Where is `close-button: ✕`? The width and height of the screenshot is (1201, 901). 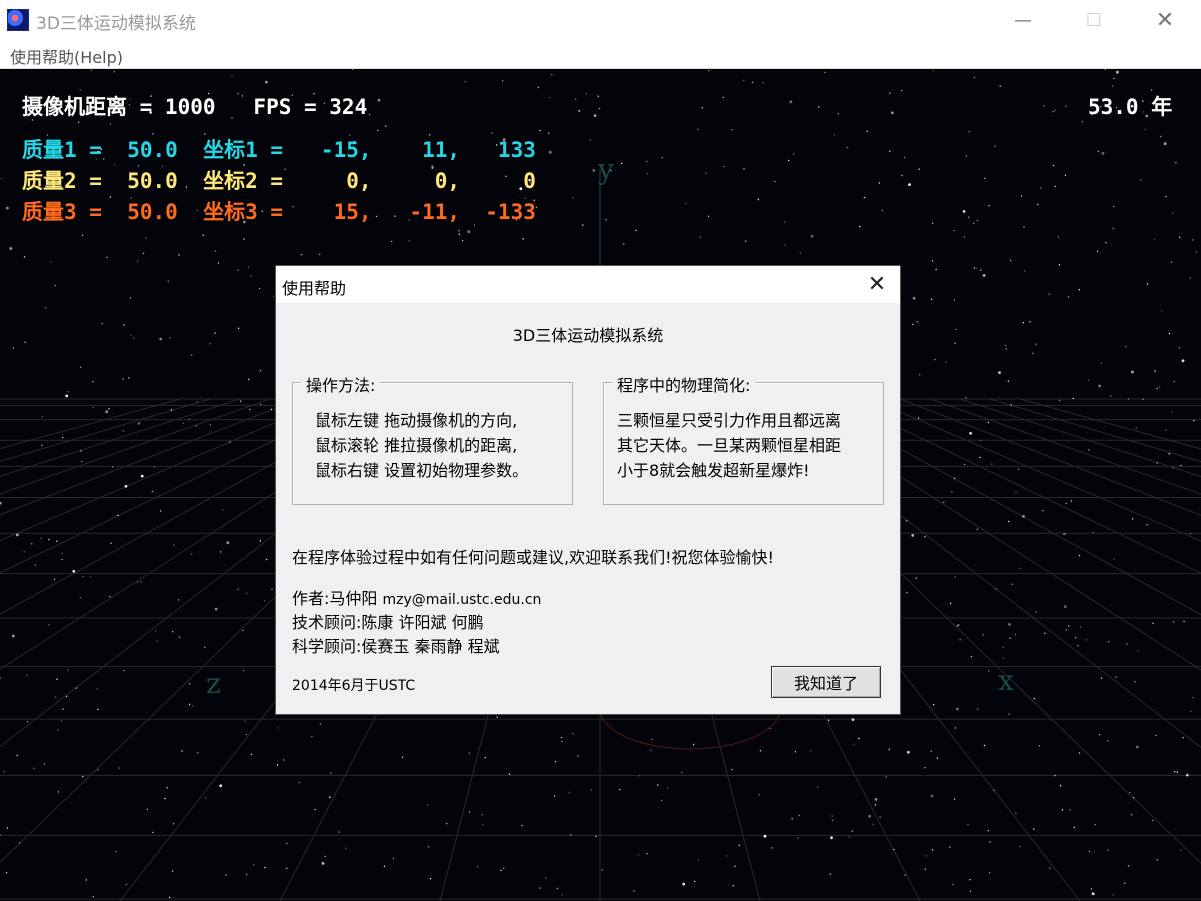
close-button: ✕ is located at coordinates (1165, 20).